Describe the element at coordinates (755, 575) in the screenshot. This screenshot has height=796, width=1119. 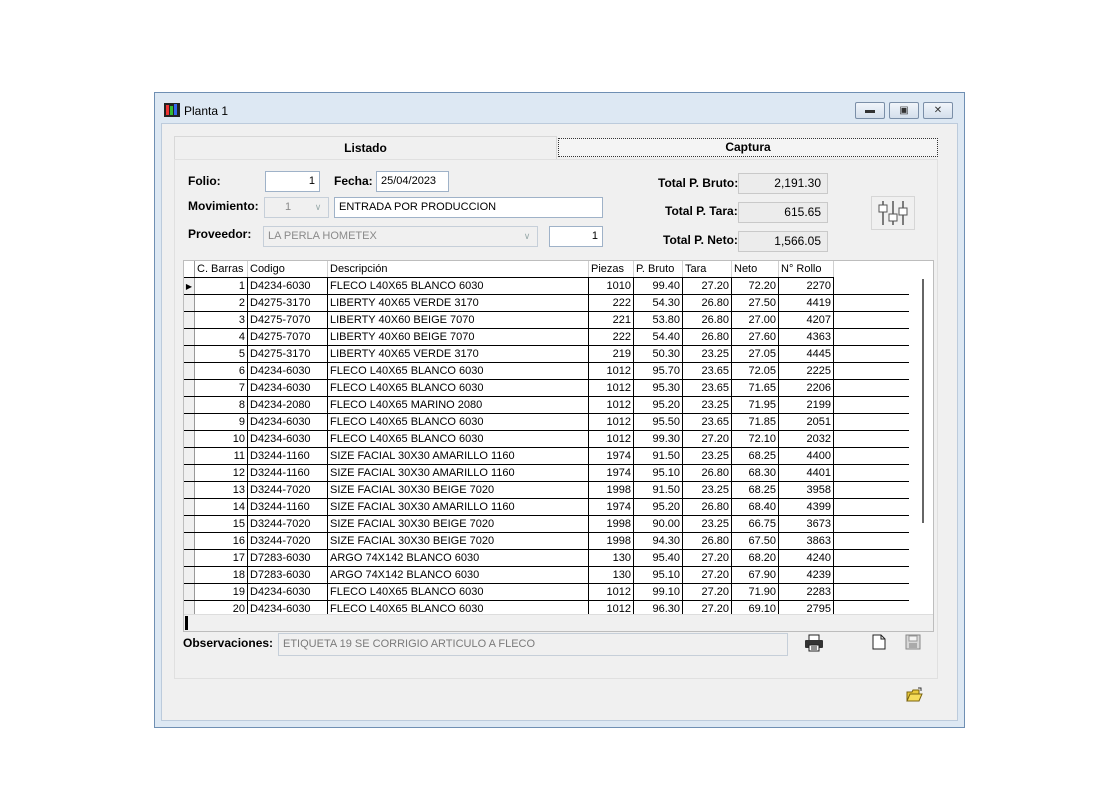
I see `table-cell: 67.90` at that location.